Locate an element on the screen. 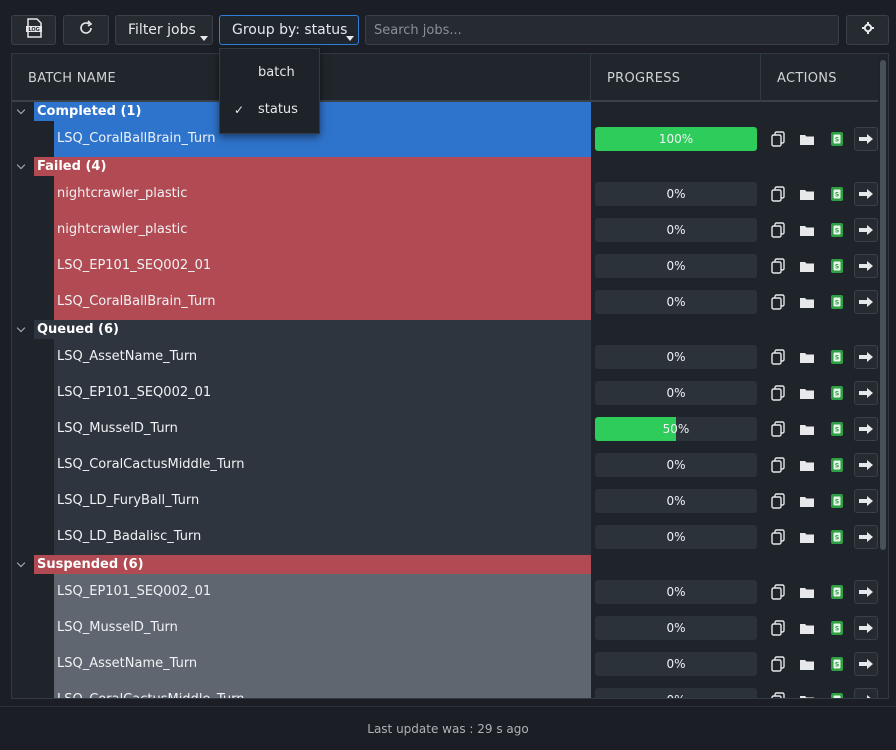 This screenshot has width=896, height=750. log-button: LOG is located at coordinates (33, 30).